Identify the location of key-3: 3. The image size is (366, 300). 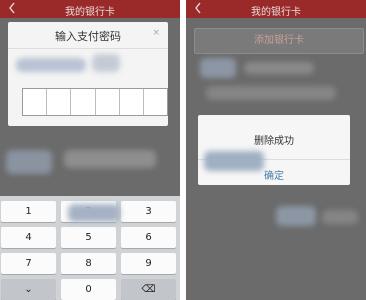
(148, 211).